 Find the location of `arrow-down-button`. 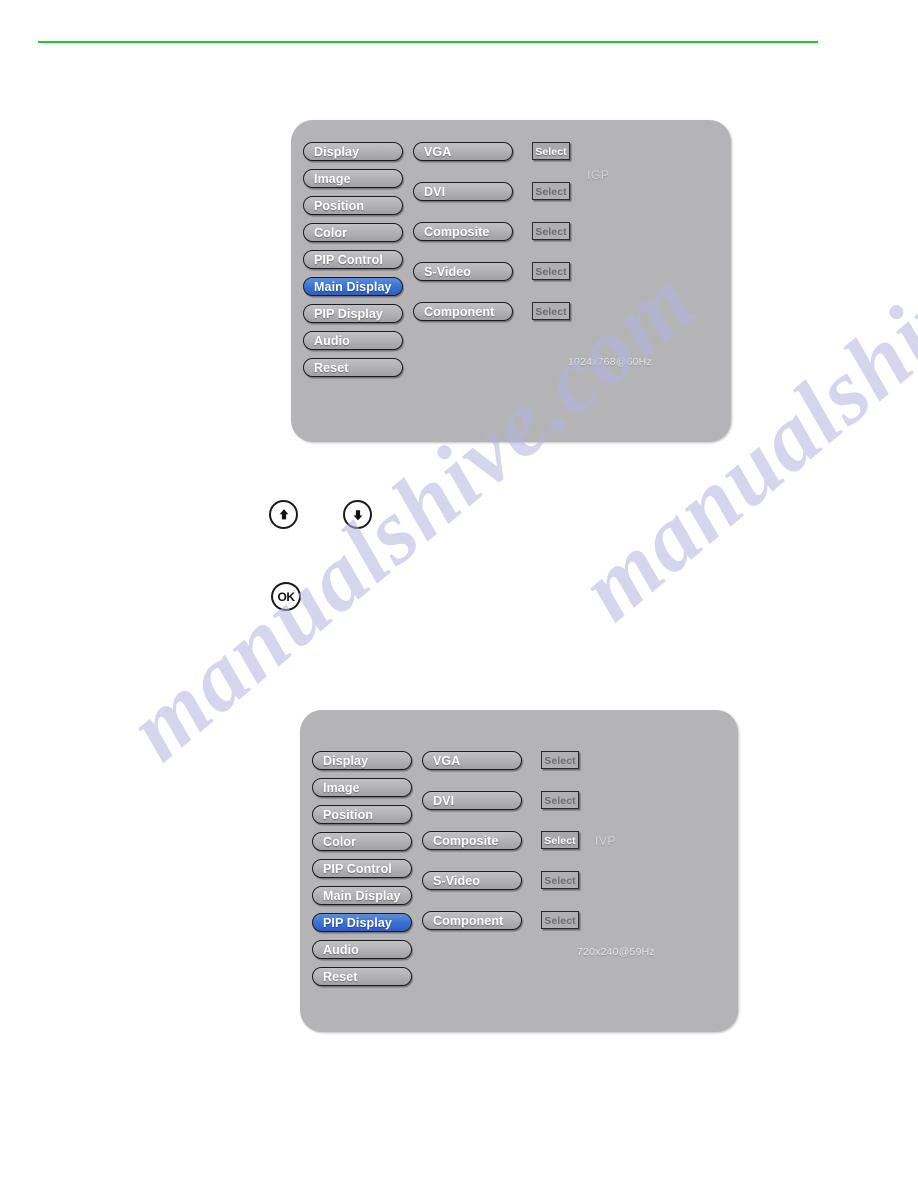

arrow-down-button is located at coordinates (357, 514).